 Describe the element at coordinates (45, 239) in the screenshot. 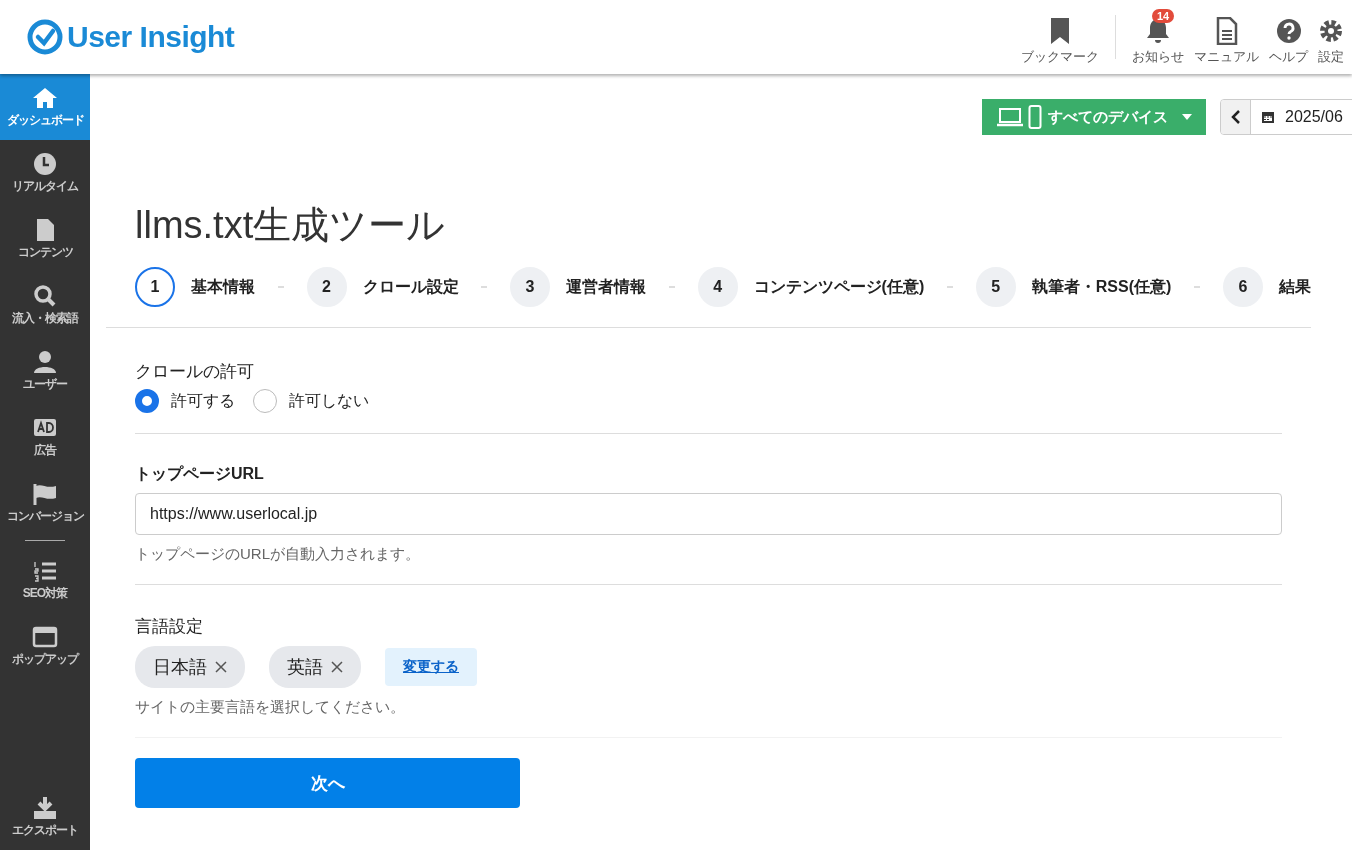

I see `sidebar-item: コンテンツ` at that location.